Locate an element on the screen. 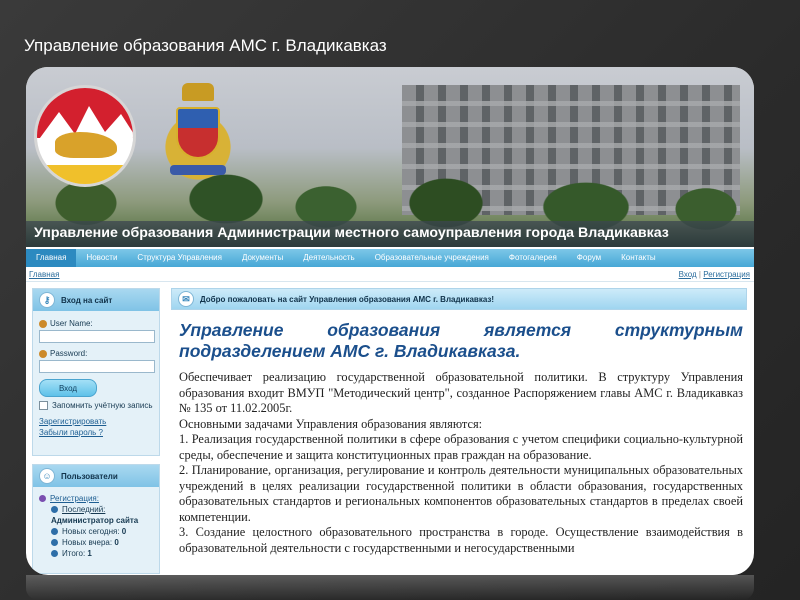 This screenshot has width=800, height=600. lock-icon is located at coordinates (43, 353).